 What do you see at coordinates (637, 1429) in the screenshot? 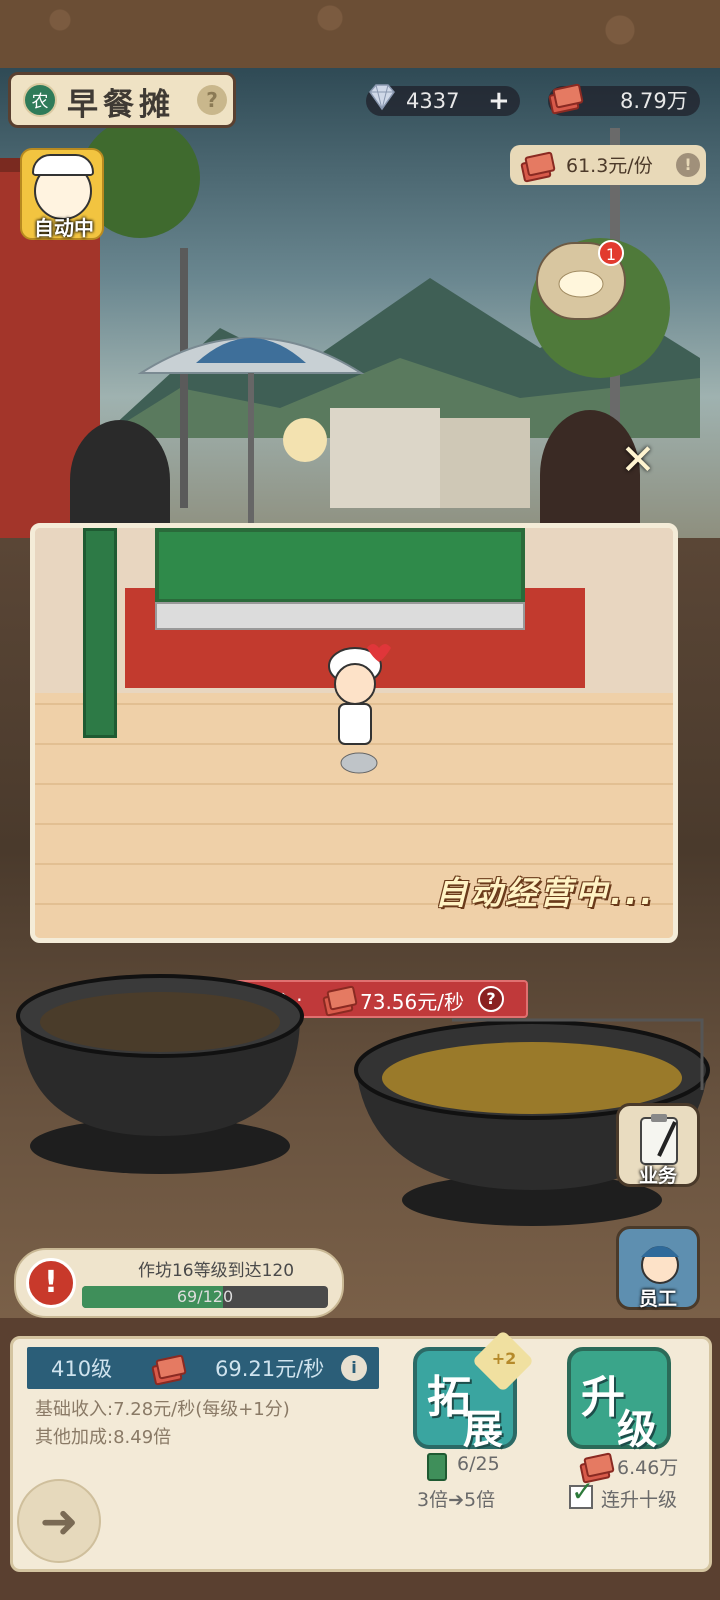
I see `upgrade-char-2: 级` at bounding box center [637, 1429].